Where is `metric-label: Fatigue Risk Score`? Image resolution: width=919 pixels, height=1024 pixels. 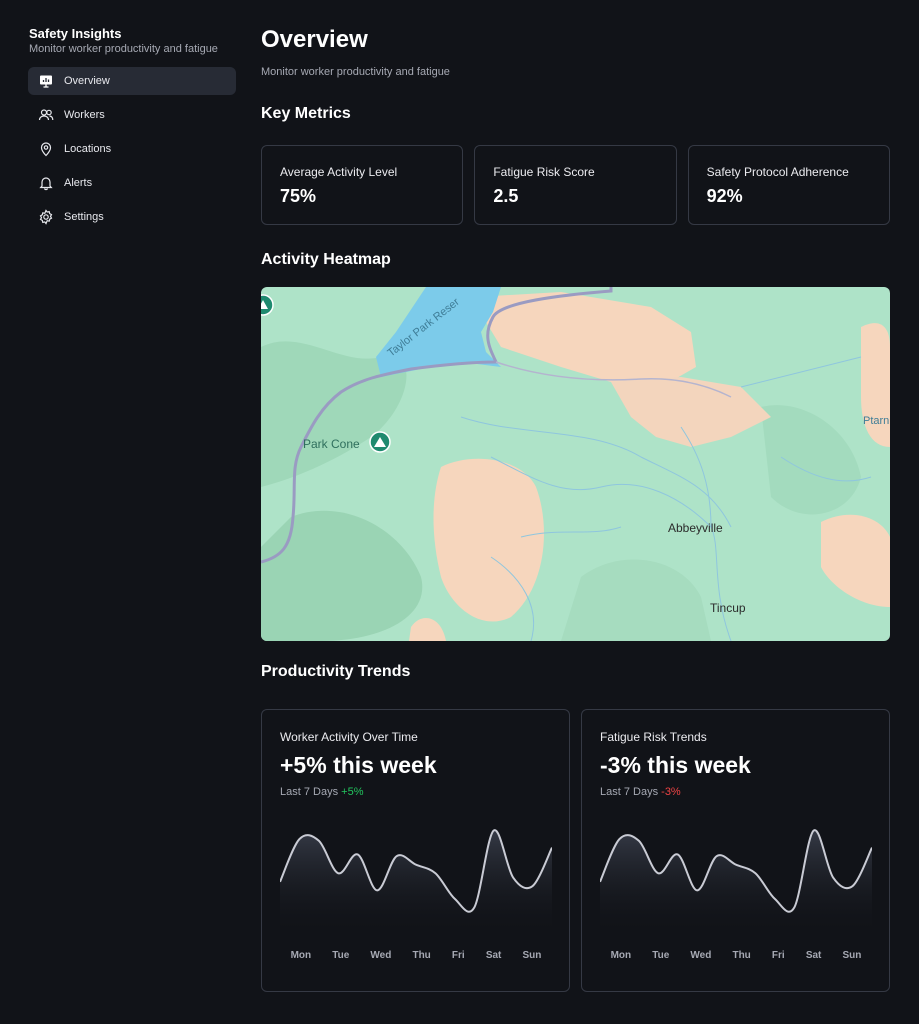 metric-label: Fatigue Risk Score is located at coordinates (544, 172).